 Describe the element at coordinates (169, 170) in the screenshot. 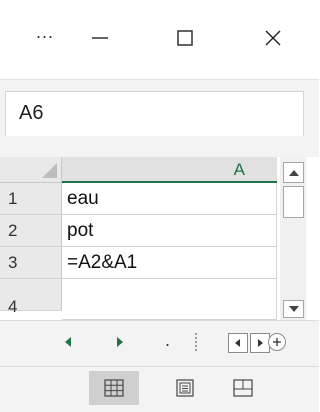

I see `column-header-a: A` at that location.